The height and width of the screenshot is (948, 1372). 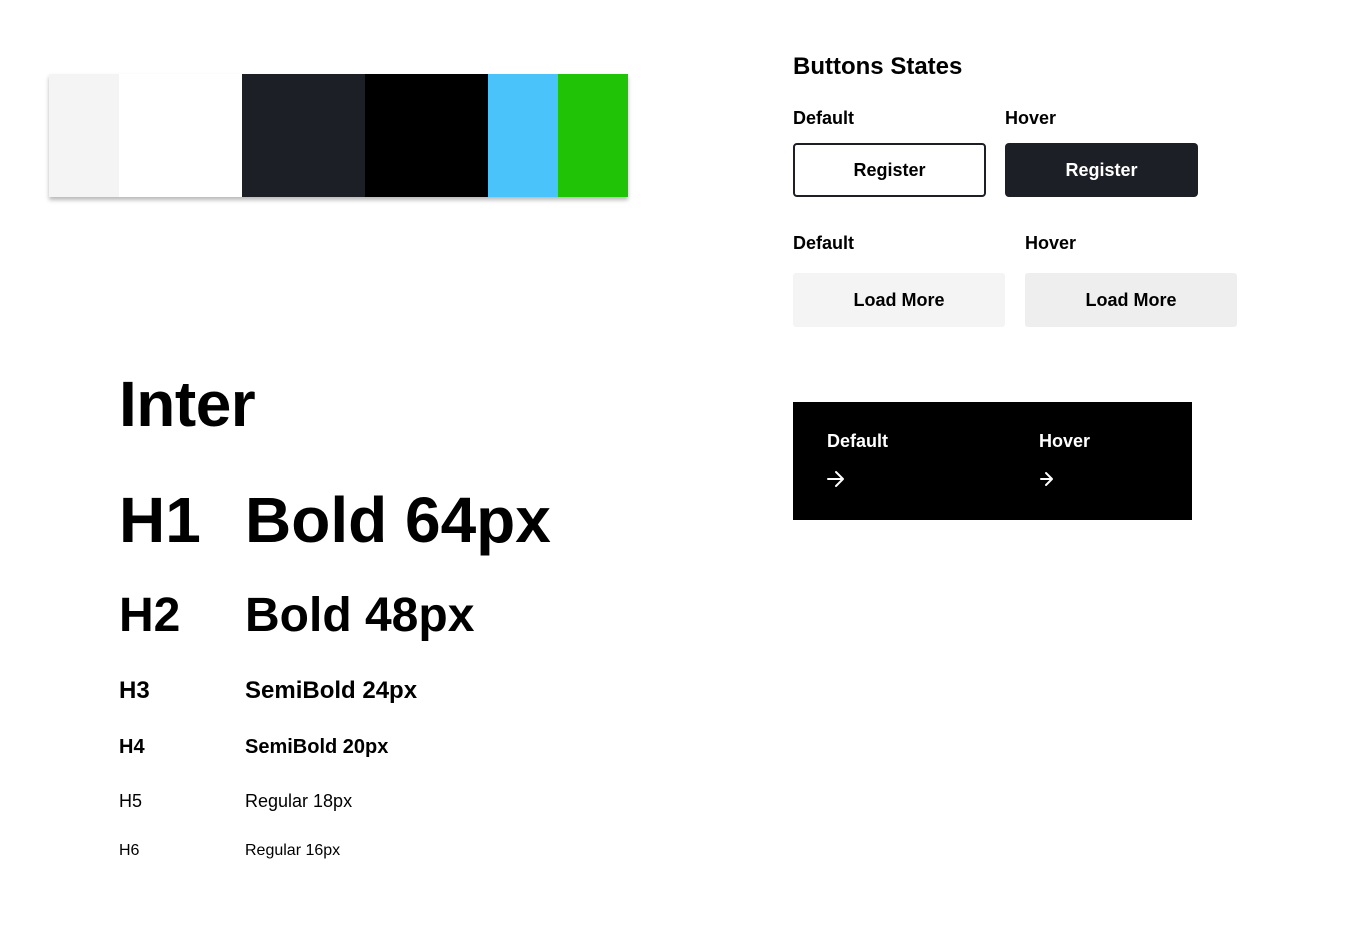 What do you see at coordinates (899, 300) in the screenshot?
I see `load-more-button-default: Load More` at bounding box center [899, 300].